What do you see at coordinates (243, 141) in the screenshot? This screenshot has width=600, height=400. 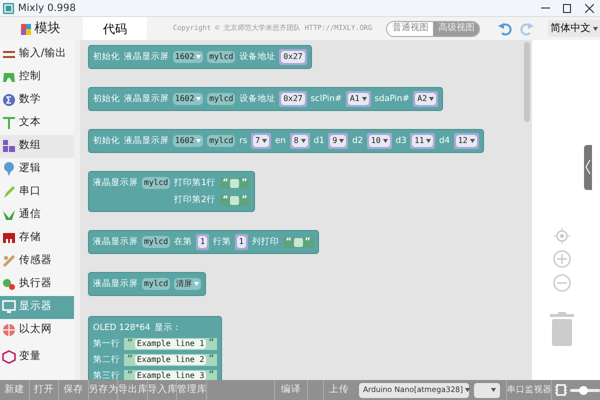 I see `block-label: rs` at bounding box center [243, 141].